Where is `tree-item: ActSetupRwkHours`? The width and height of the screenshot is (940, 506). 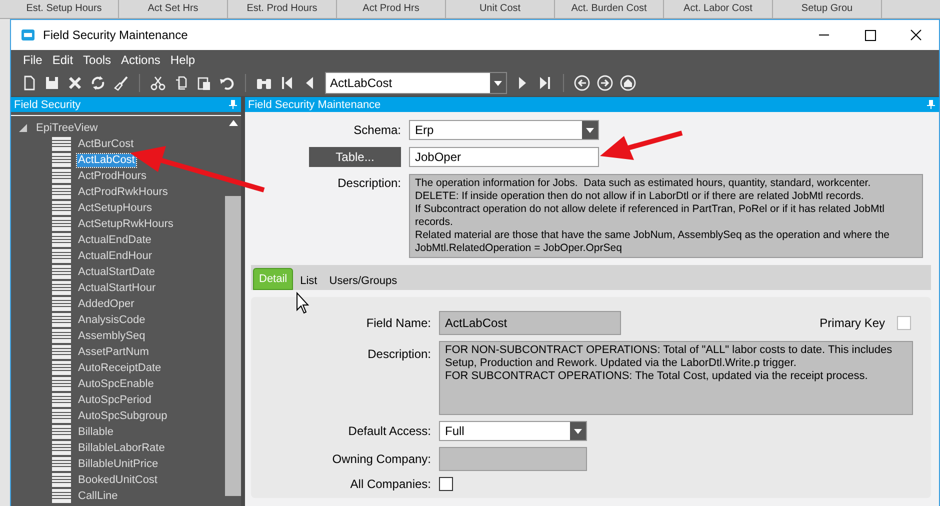 tree-item: ActSetupRwkHours is located at coordinates (125, 224).